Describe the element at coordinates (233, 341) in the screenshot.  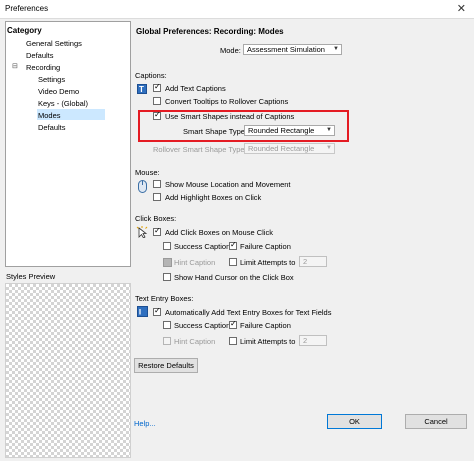
I see `te-limit-attempts-checkbox` at that location.